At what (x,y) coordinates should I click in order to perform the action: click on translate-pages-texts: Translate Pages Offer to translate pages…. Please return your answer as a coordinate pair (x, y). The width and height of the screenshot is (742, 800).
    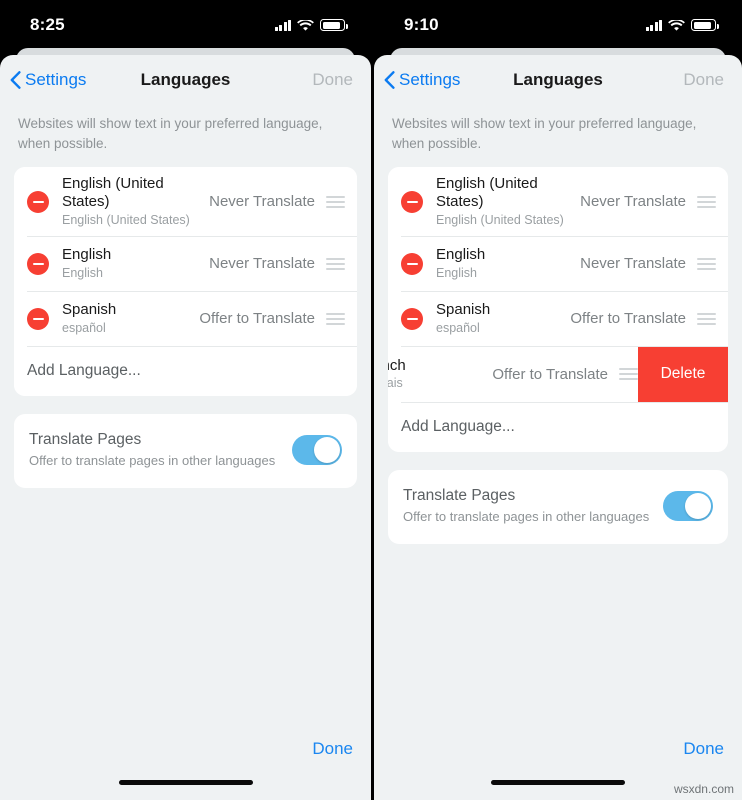
    Looking at the image, I should click on (160, 450).